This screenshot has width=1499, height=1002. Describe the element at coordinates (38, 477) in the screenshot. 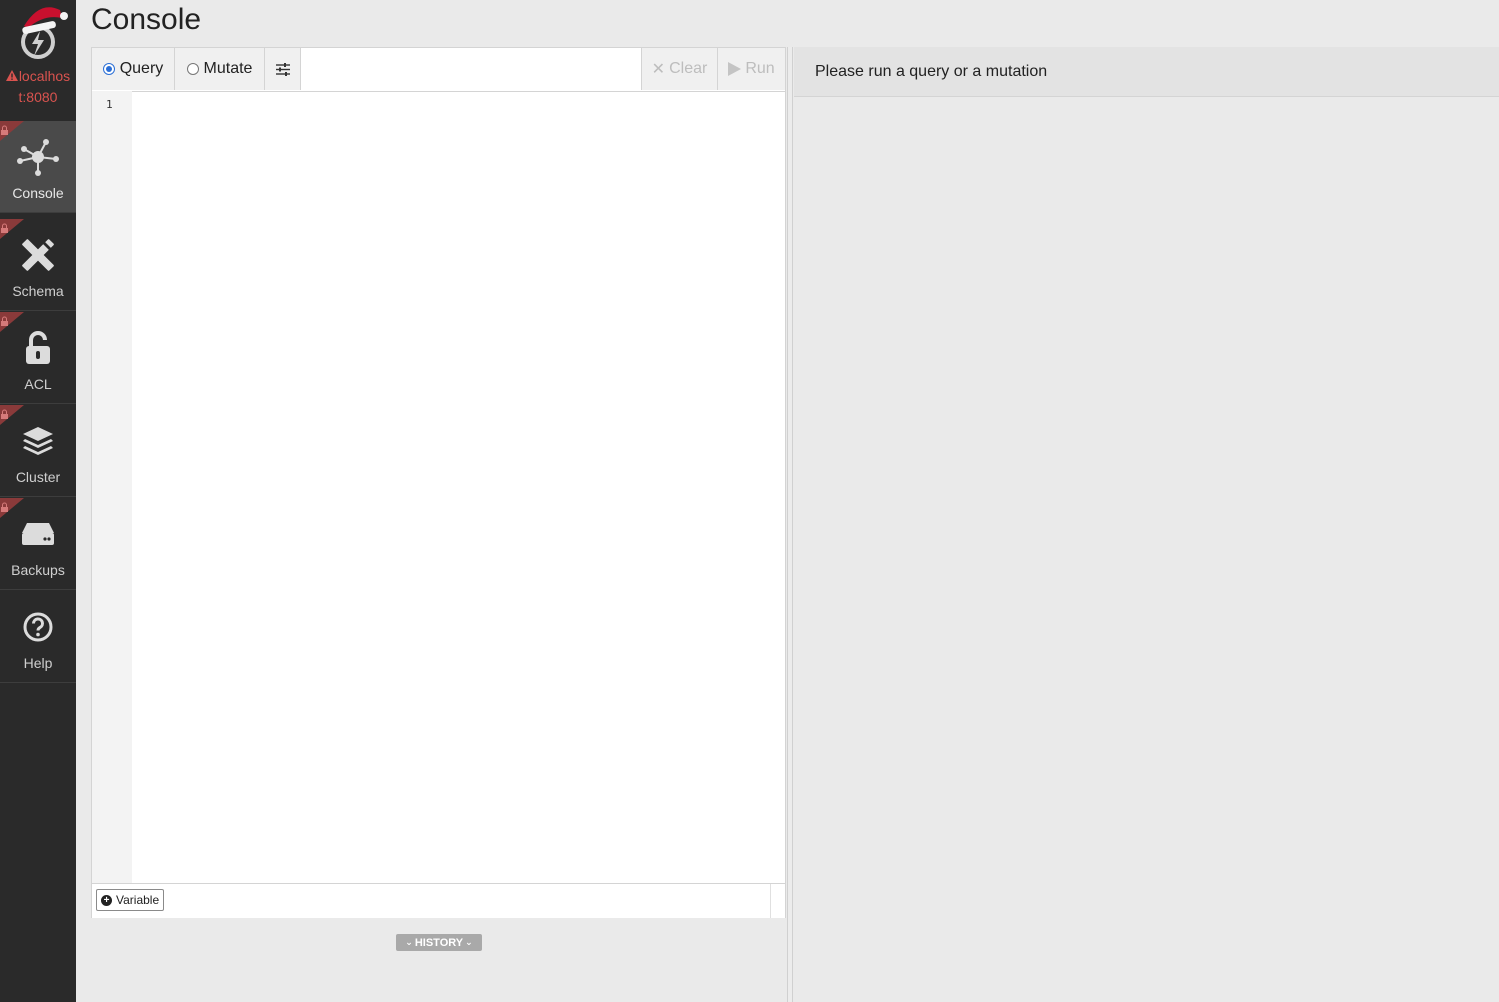

I see `nav-label-cluster: Cluster` at that location.